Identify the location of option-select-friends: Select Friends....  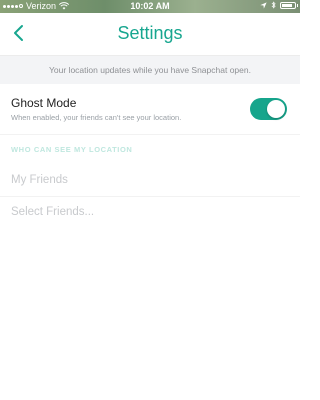
(53, 212).